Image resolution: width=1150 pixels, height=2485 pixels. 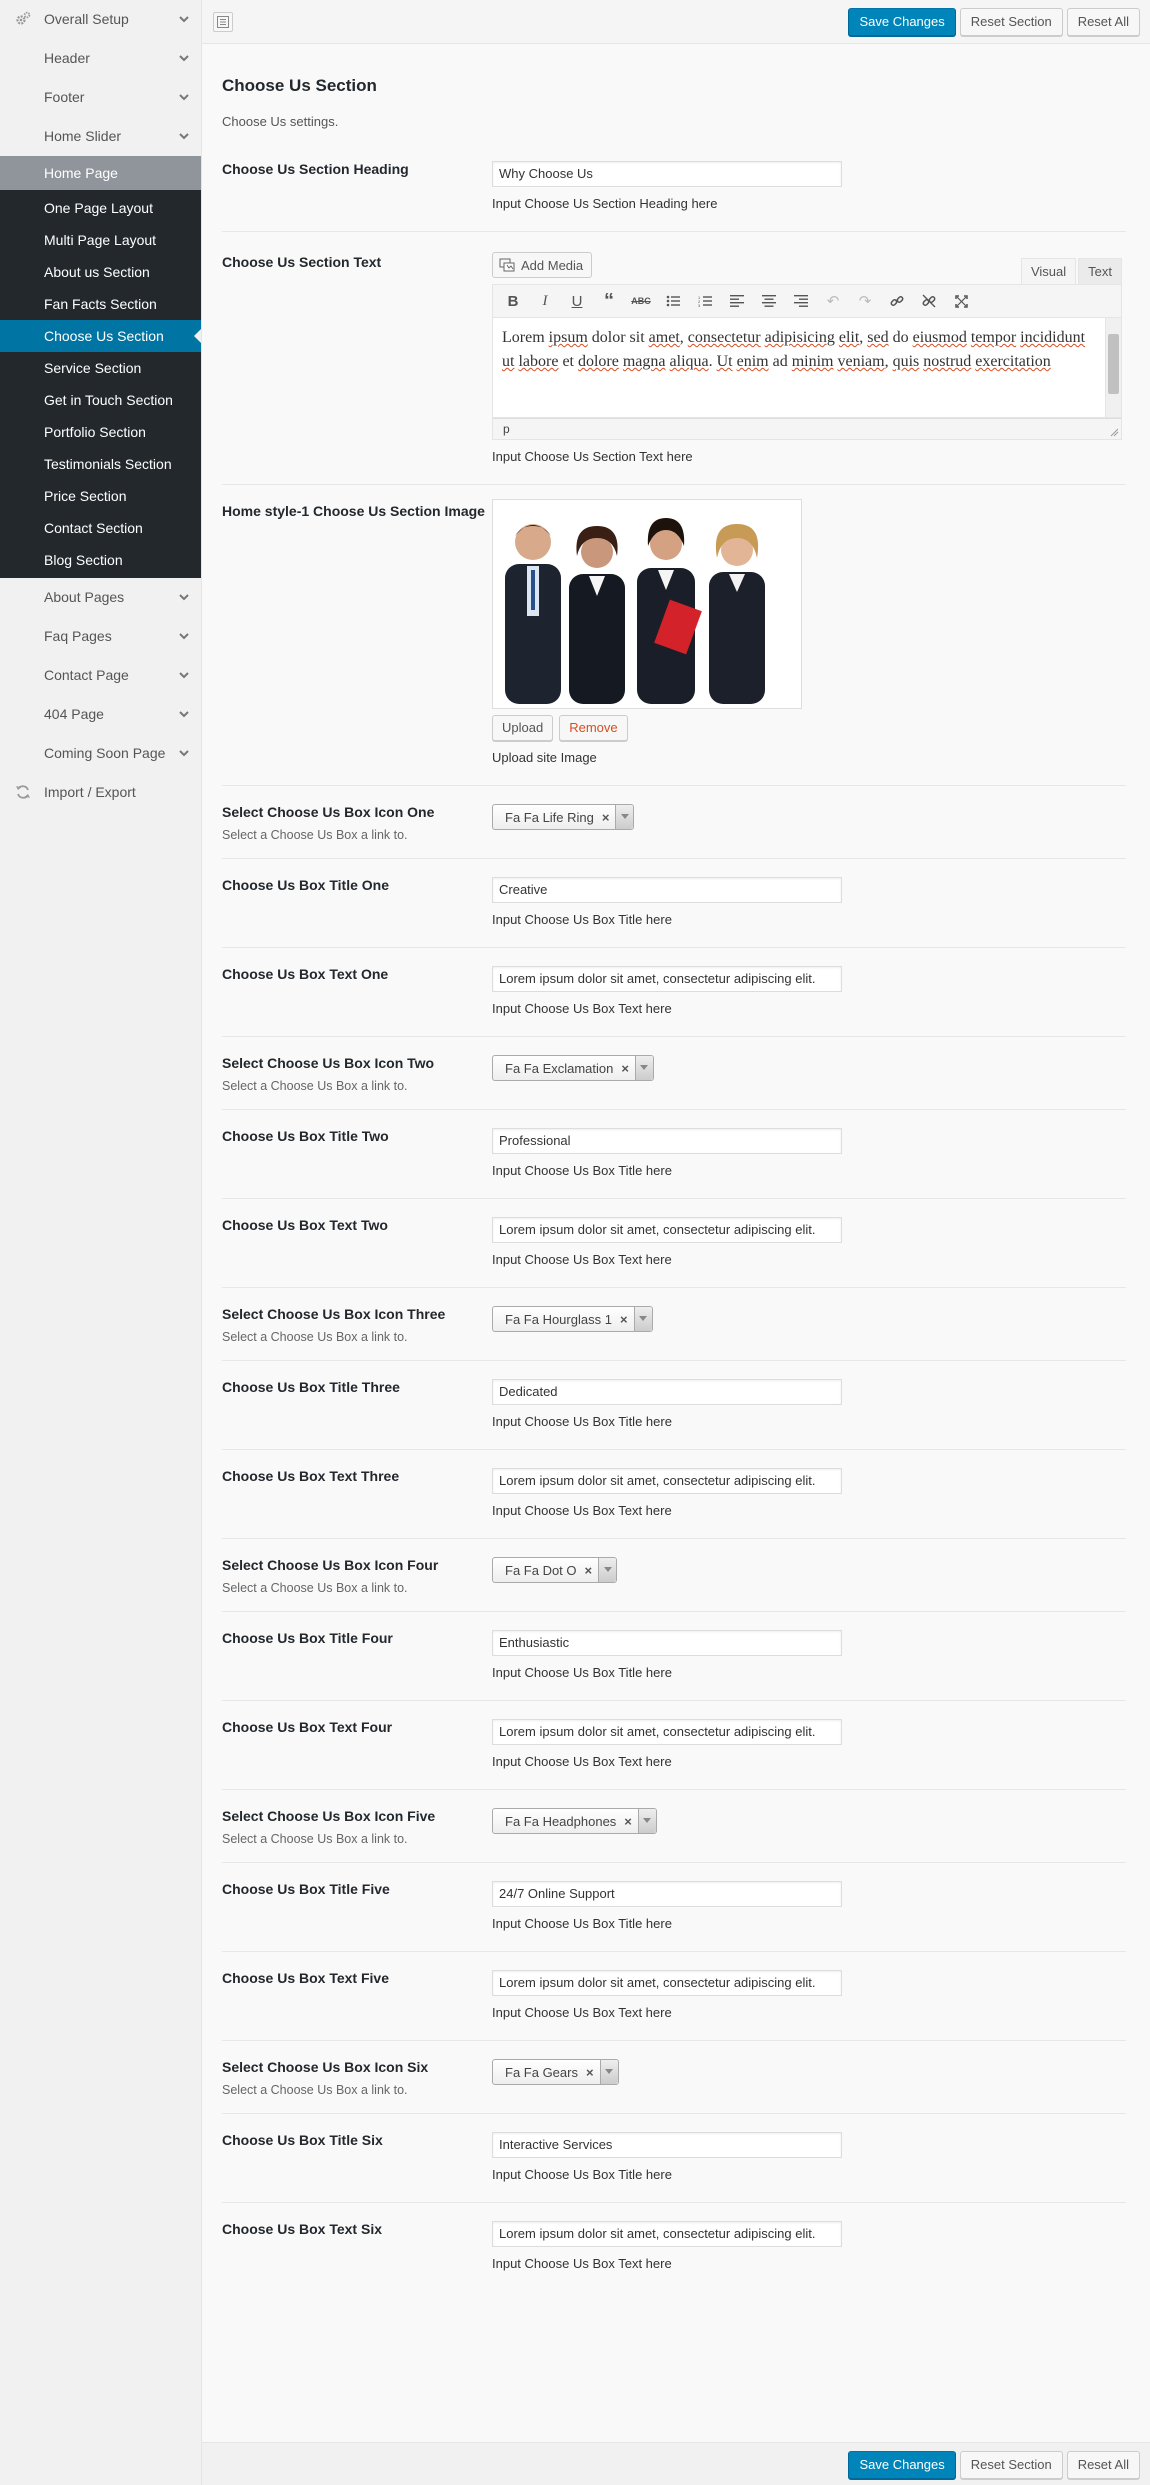 What do you see at coordinates (667, 1392) in the screenshot?
I see `box-title-input: Dedicated` at bounding box center [667, 1392].